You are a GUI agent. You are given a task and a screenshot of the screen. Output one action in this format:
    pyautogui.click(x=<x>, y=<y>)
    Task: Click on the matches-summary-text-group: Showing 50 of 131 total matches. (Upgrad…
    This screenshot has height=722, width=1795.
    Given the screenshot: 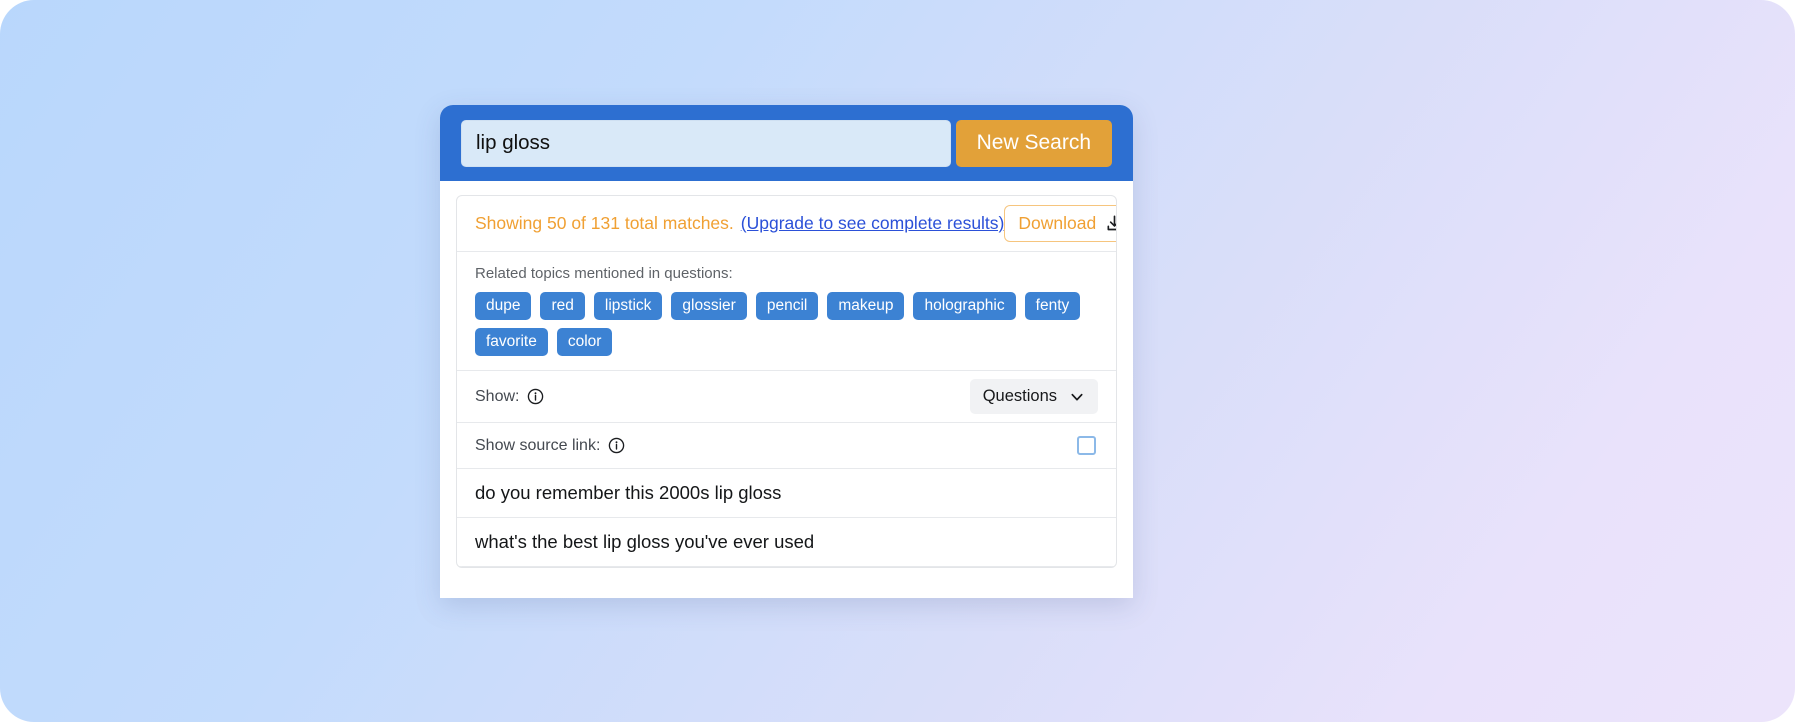 What is the action you would take?
    pyautogui.click(x=739, y=223)
    